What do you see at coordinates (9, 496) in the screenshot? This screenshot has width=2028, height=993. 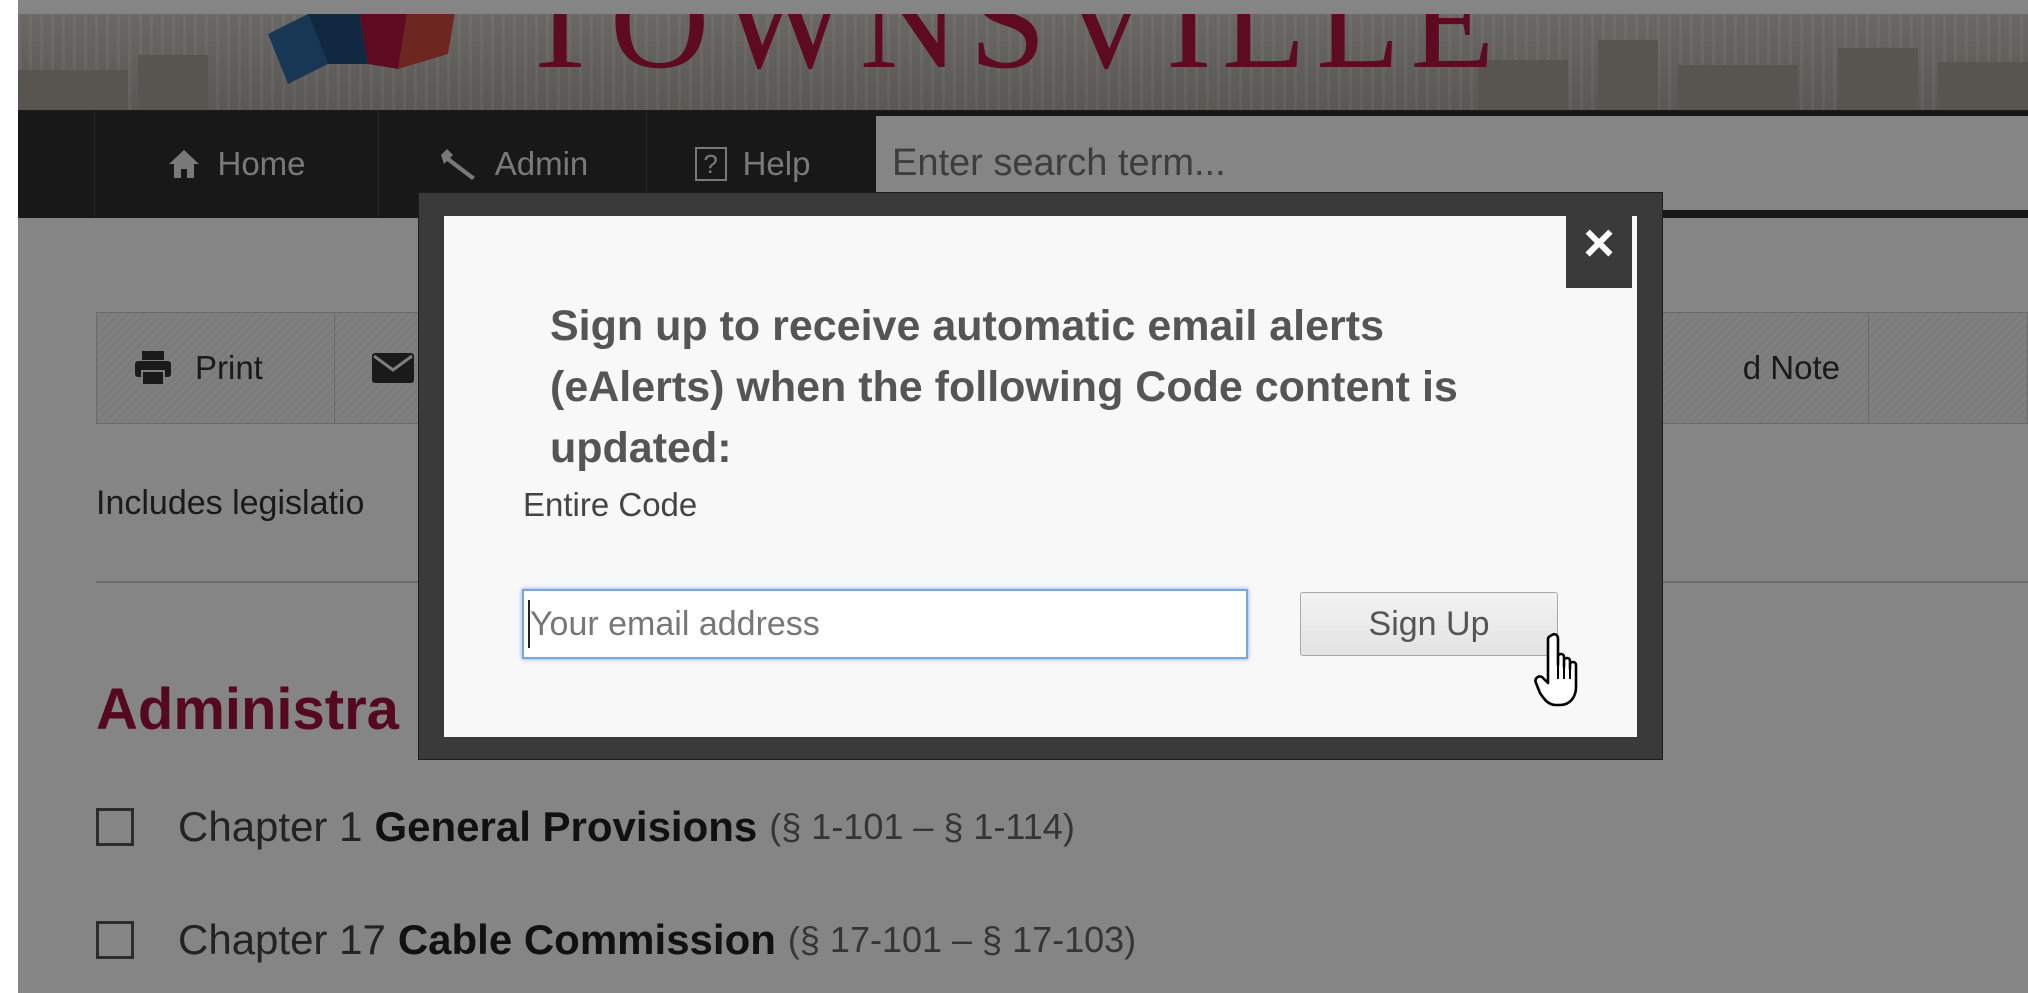 I see `left-edge-strip` at bounding box center [9, 496].